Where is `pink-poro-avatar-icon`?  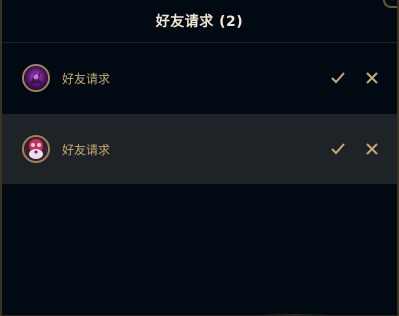 pink-poro-avatar-icon is located at coordinates (36, 149).